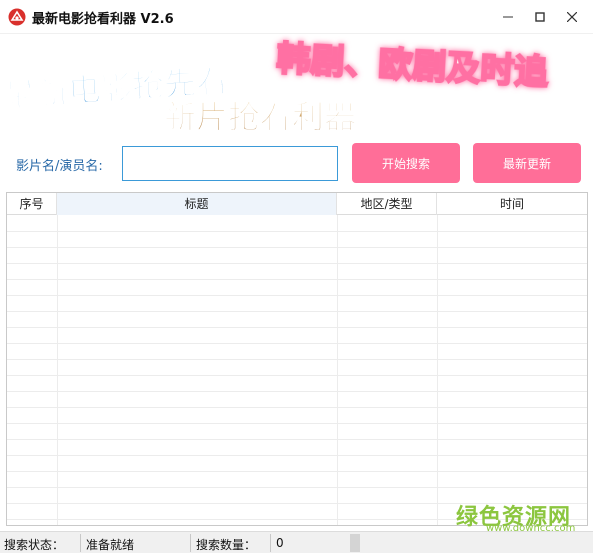 Image resolution: width=593 pixels, height=553 pixels. Describe the element at coordinates (17, 17) in the screenshot. I see `app-logo-icon` at that location.